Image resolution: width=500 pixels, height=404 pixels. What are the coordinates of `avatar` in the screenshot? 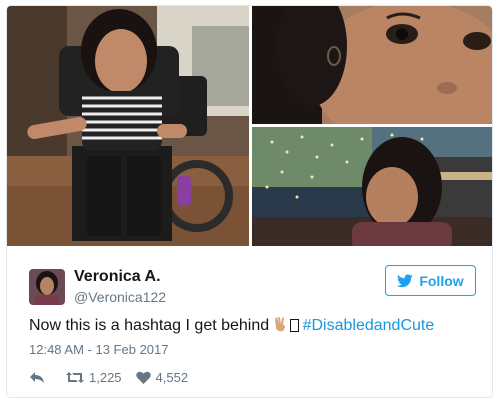 It's located at (47, 287).